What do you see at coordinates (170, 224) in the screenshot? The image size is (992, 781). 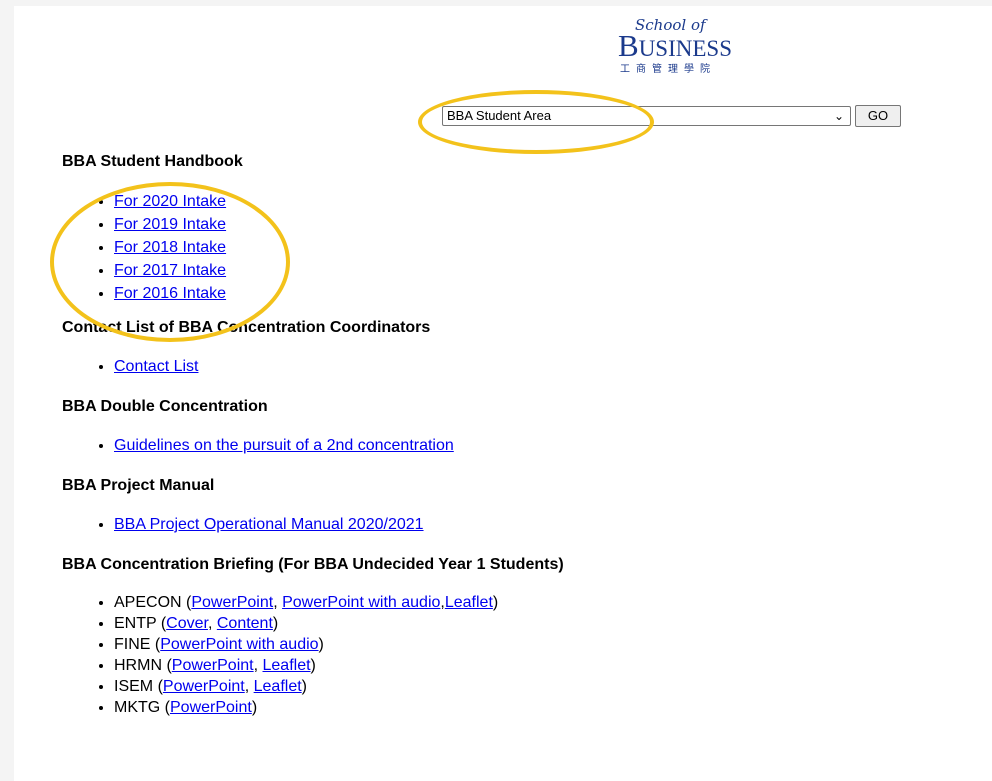 I see `link-2019-intake: For 2019 Intake` at bounding box center [170, 224].